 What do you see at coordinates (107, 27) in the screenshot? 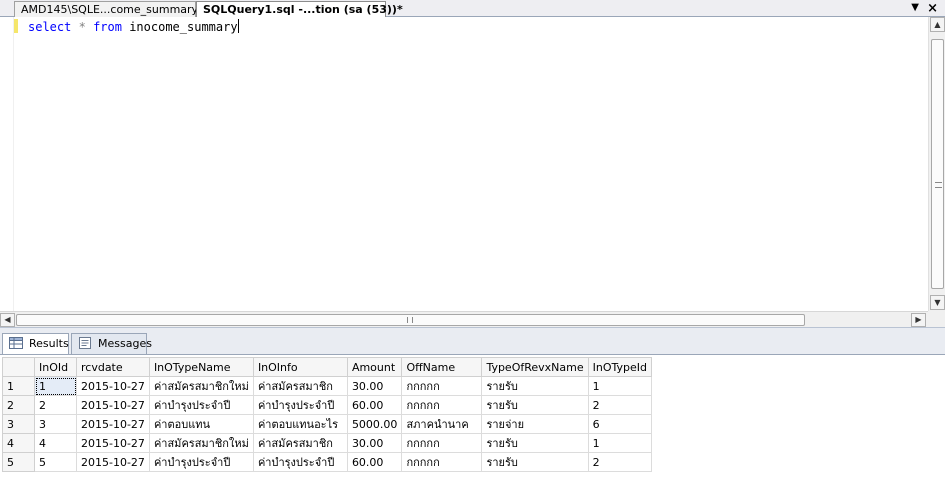
I see `keyword-from: from` at bounding box center [107, 27].